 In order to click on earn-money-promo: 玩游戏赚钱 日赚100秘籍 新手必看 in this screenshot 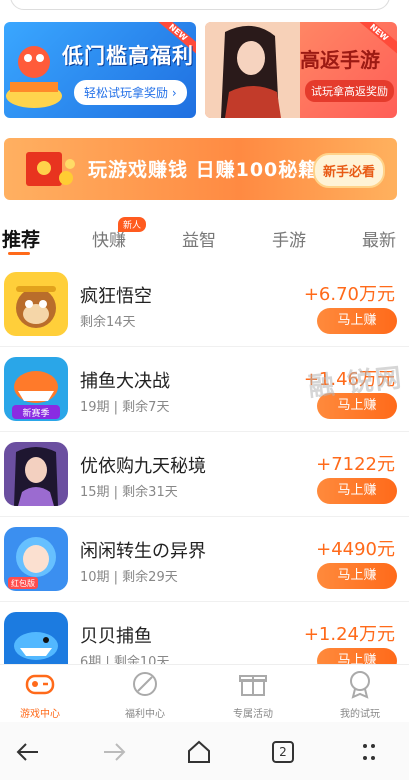, I will do `click(200, 169)`.